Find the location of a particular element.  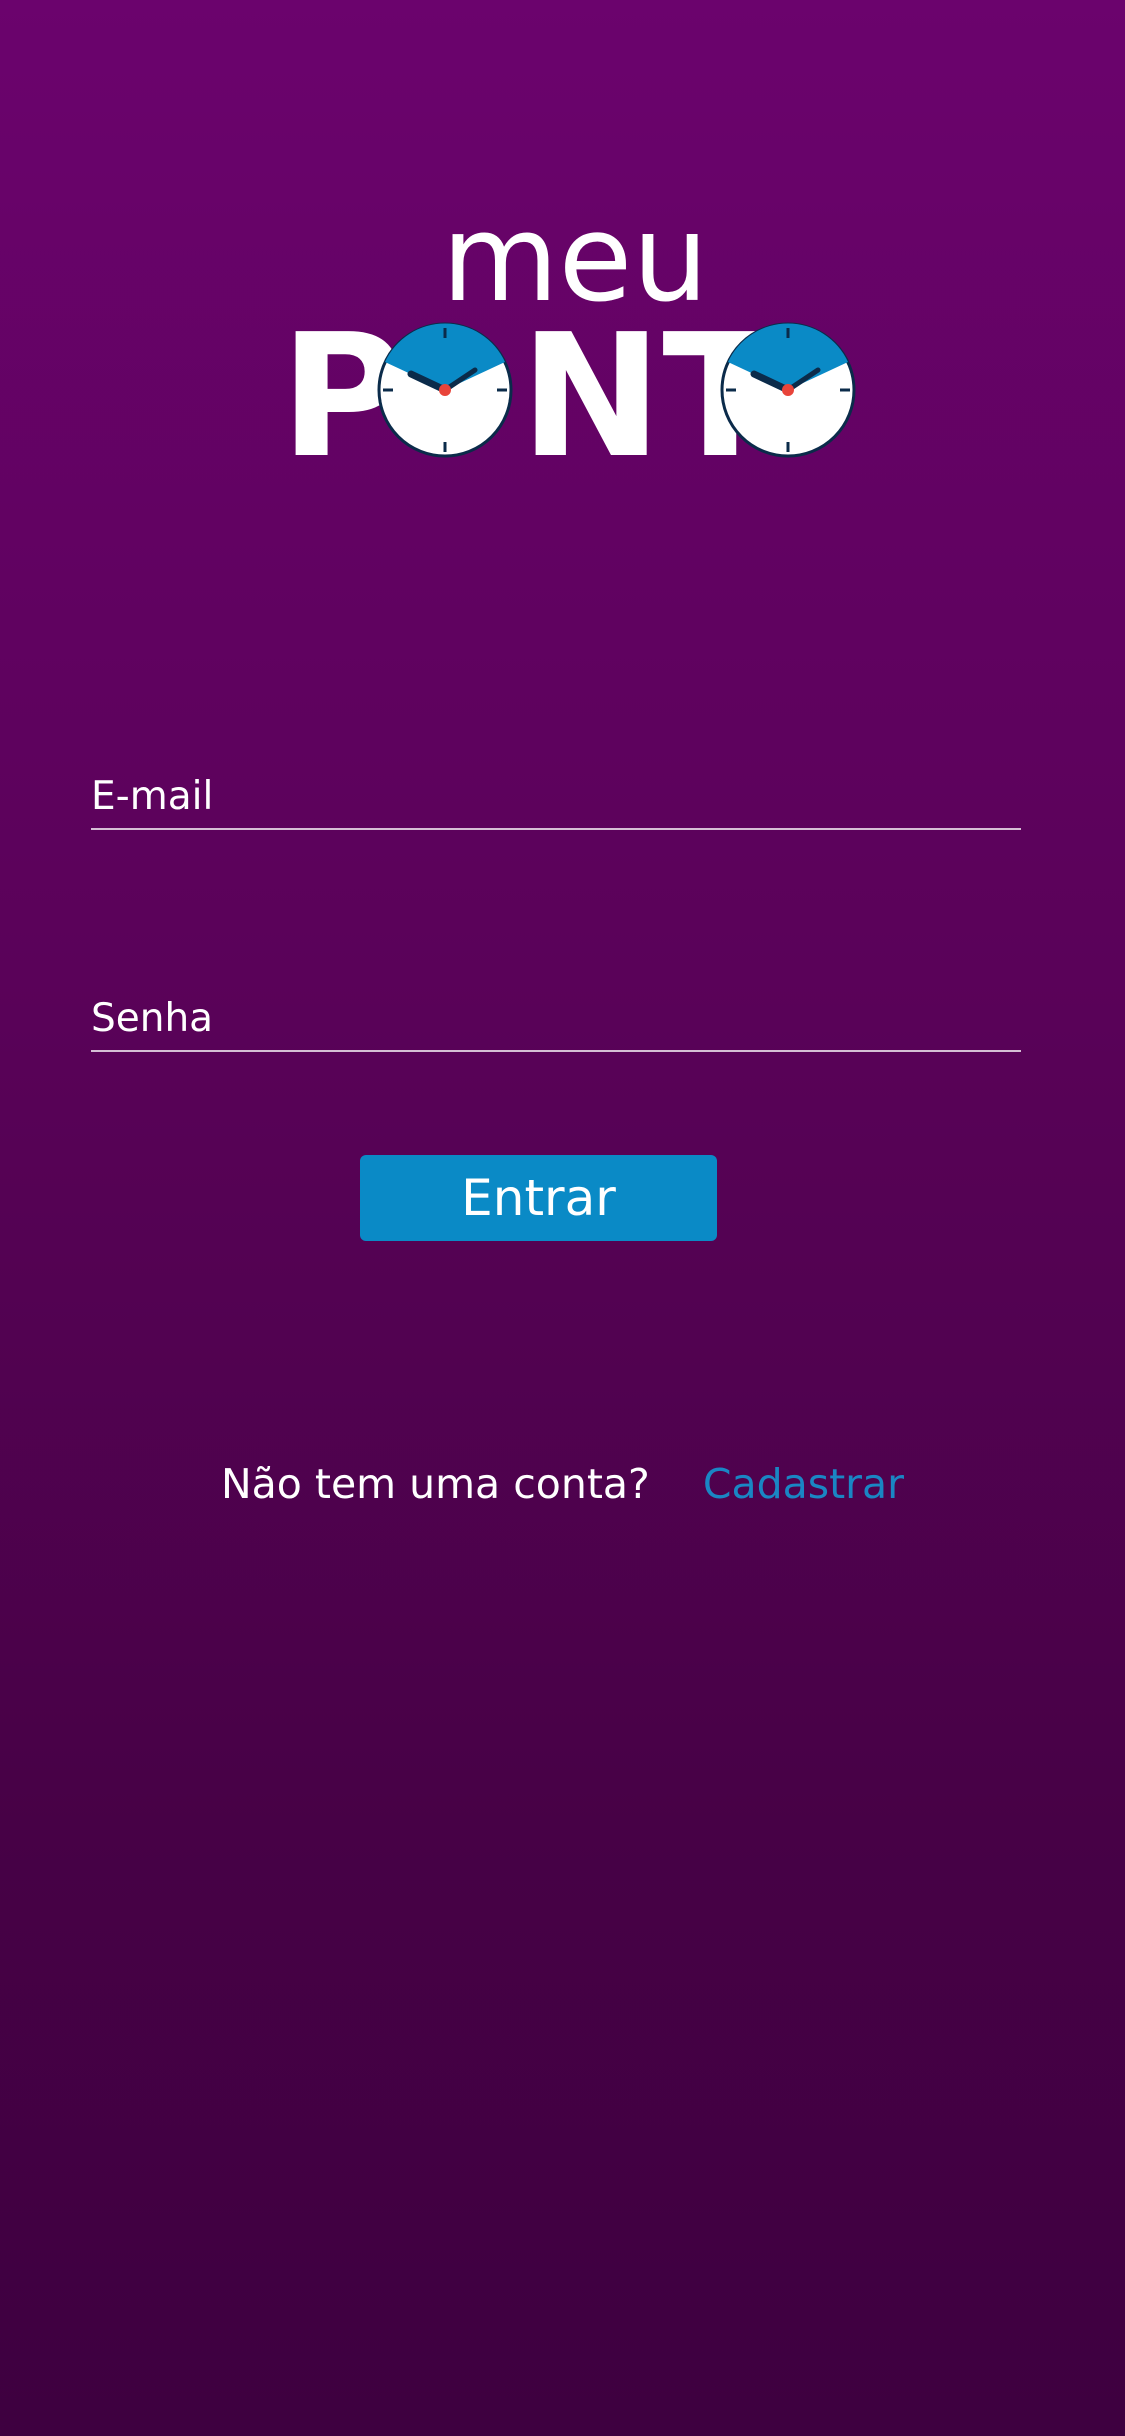

app-logo-graphic: meu P NT is located at coordinates (568, 335).